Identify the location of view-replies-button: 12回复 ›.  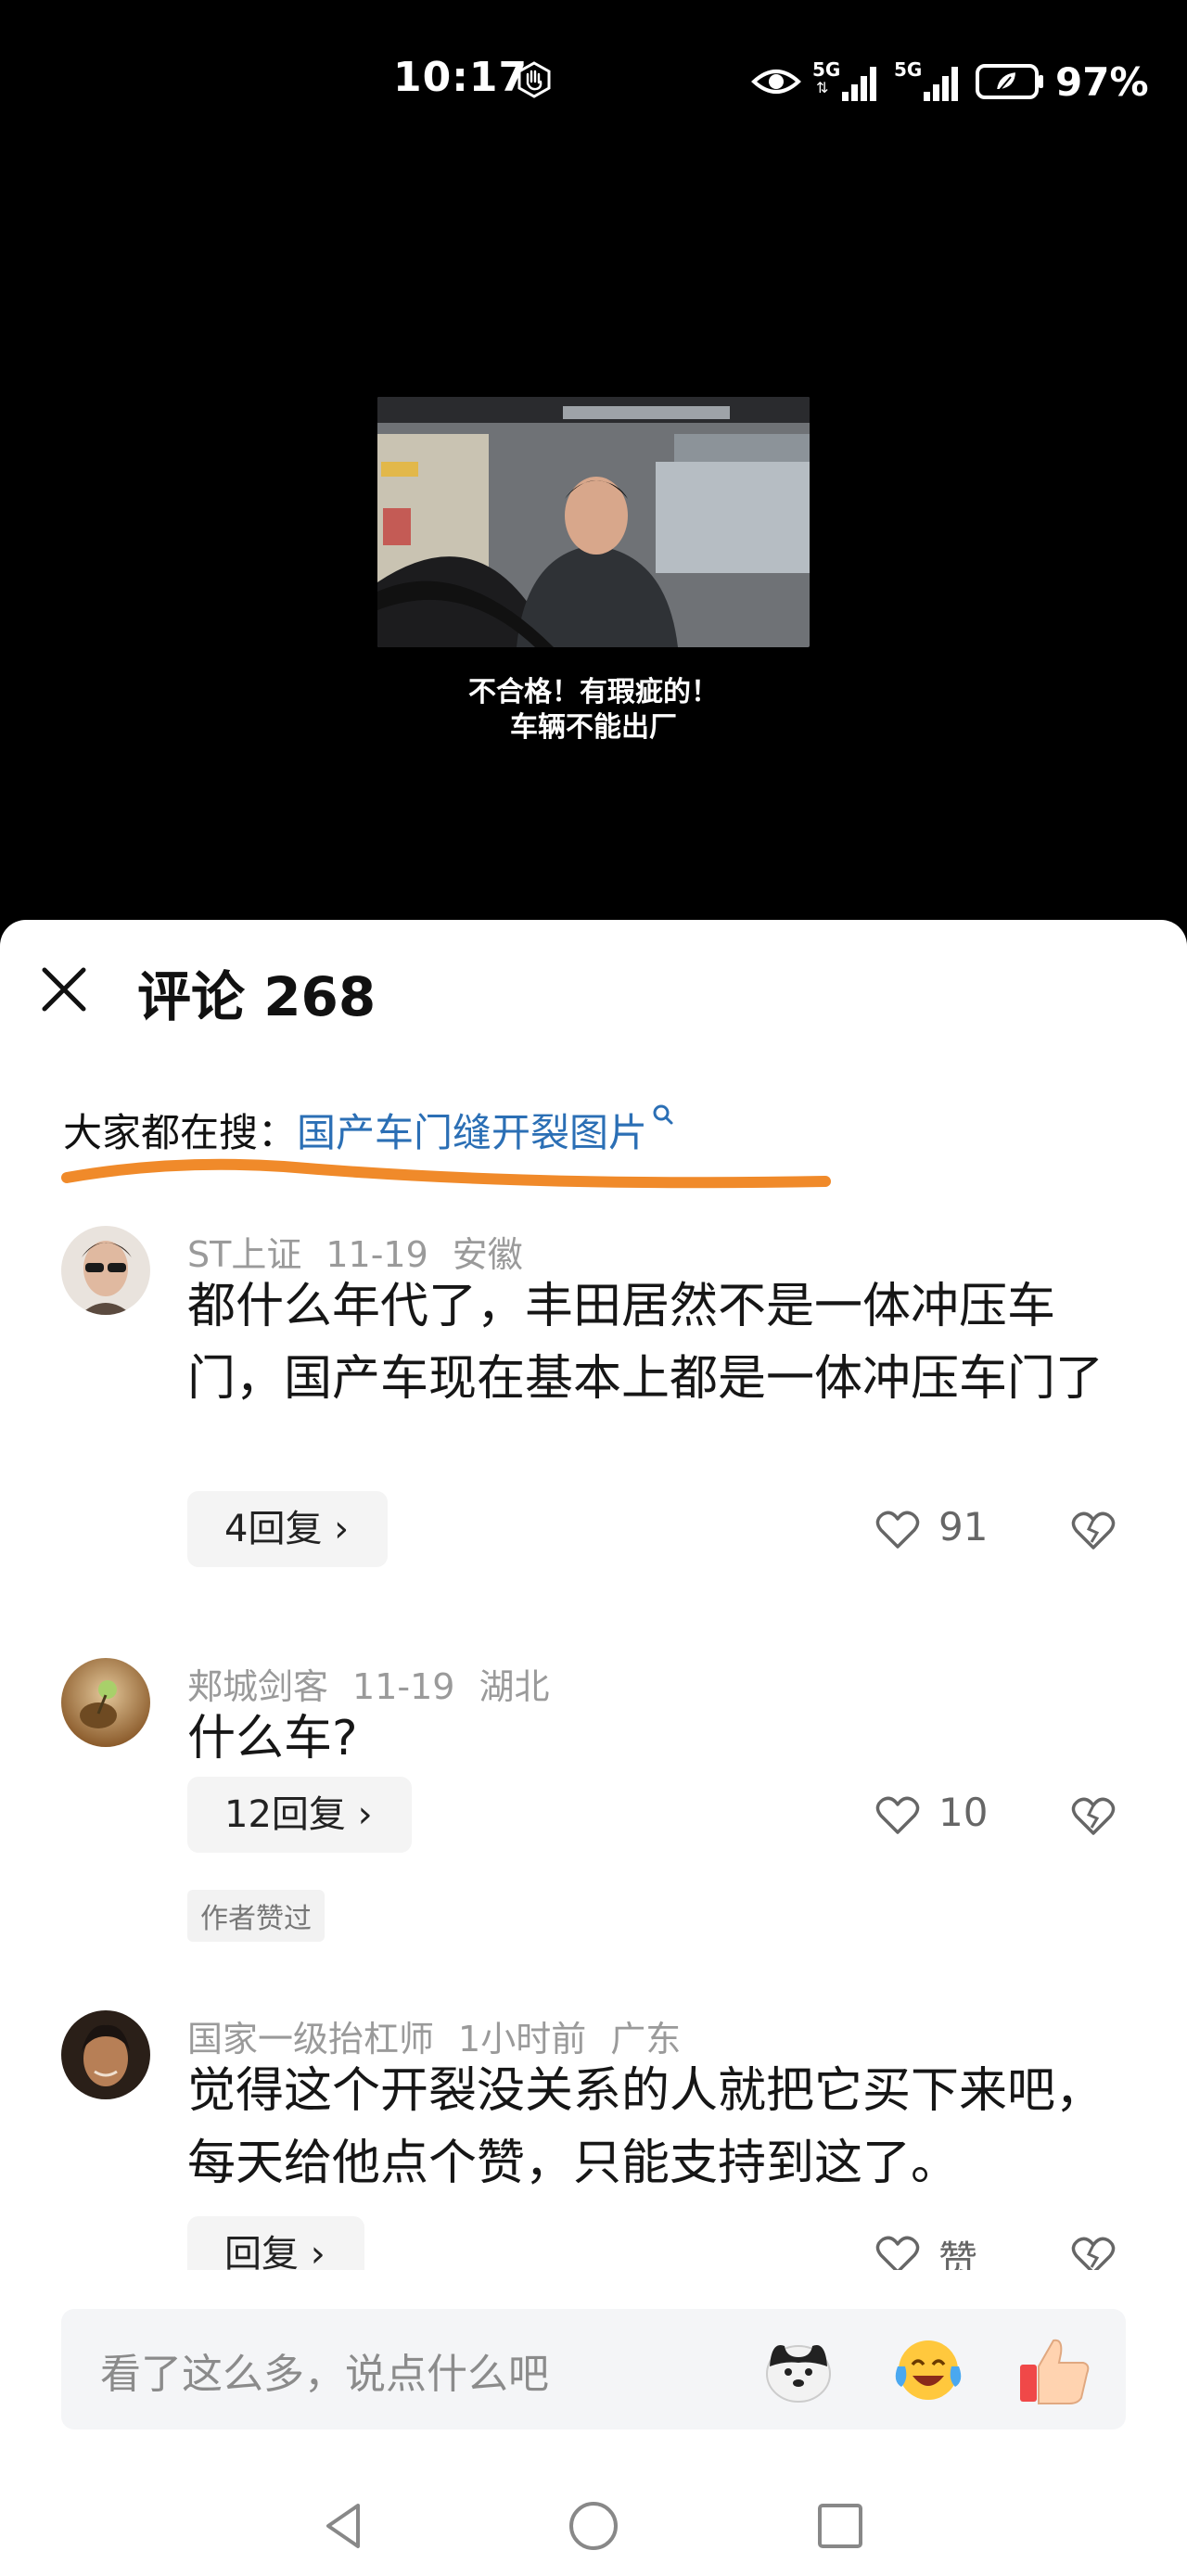
(299, 1815).